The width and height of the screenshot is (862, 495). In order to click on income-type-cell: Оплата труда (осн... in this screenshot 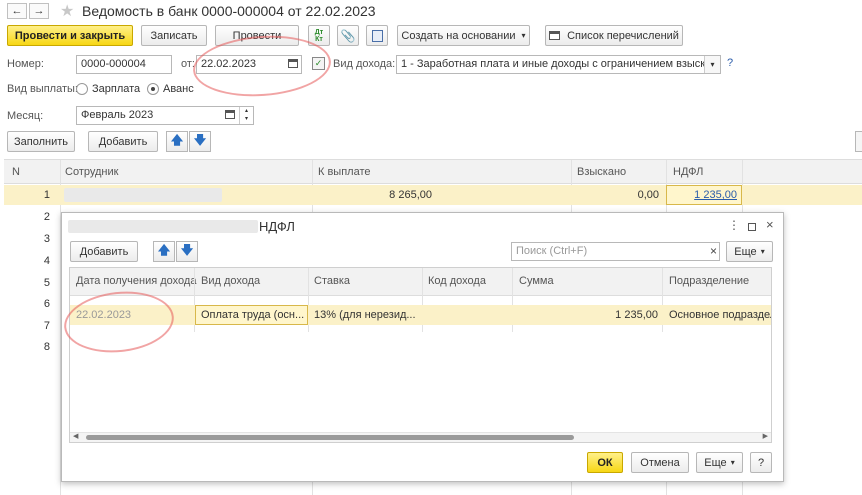, I will do `click(251, 315)`.